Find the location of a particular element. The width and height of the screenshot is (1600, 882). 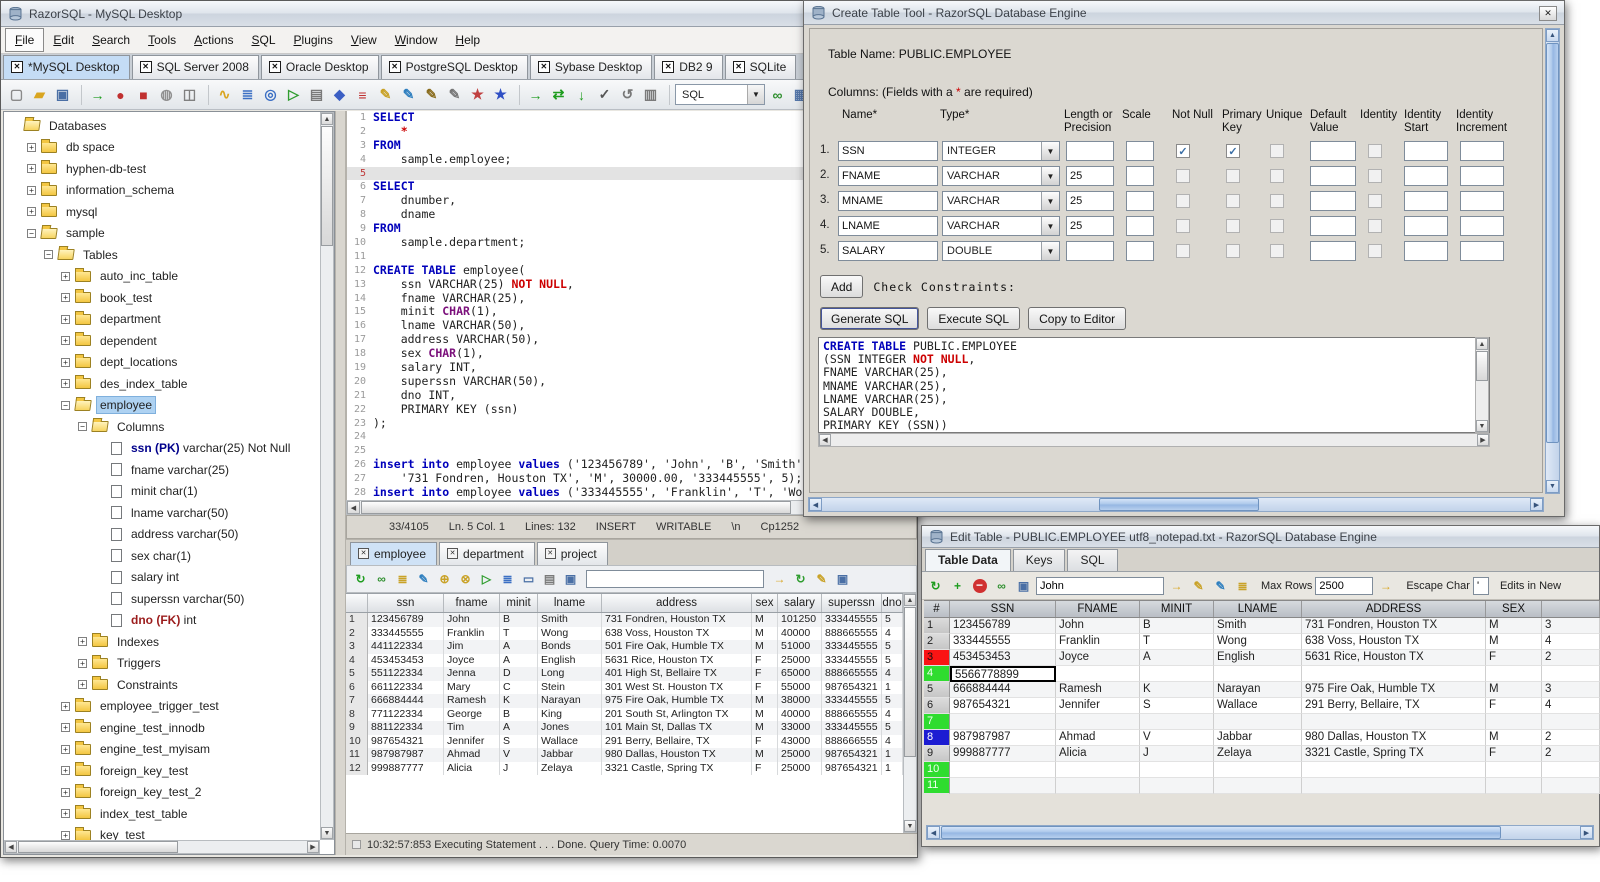

menu-view: View is located at coordinates (364, 40).